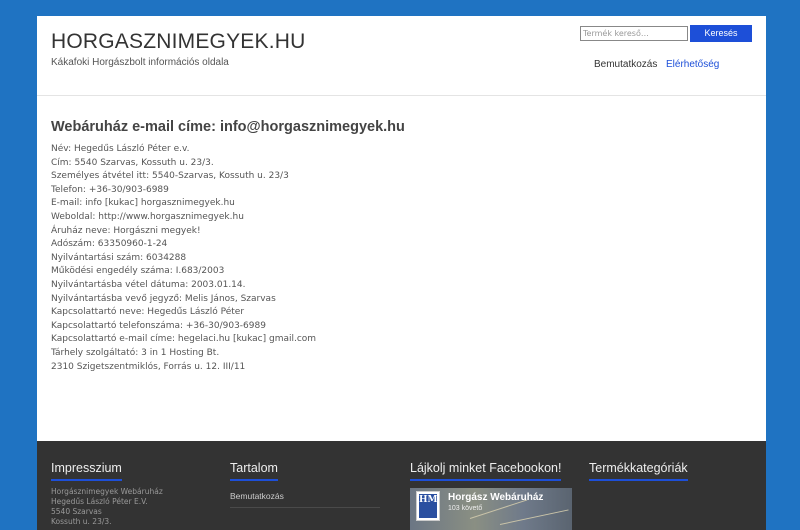 The height and width of the screenshot is (530, 800). Describe the element at coordinates (138, 271) in the screenshot. I see `info-line: Működési engedély száma: I.683/2003` at that location.